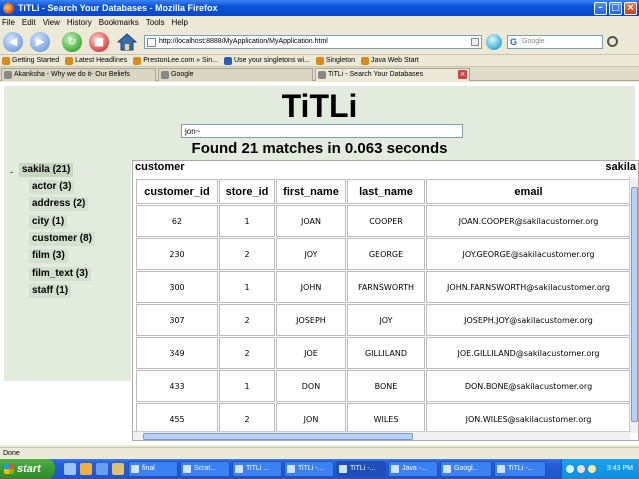  What do you see at coordinates (528, 320) in the screenshot?
I see `cell-email: JOSEPH.JOY@sakilacustomer.org` at bounding box center [528, 320].